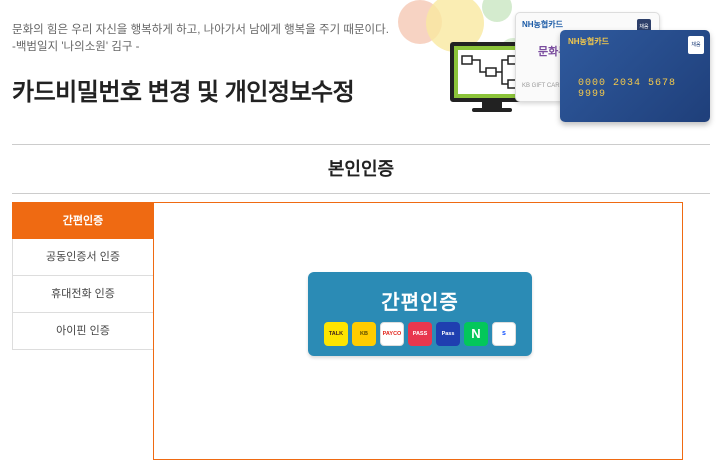  I want to click on simple-auth-button: 간편인증 TALK KB PAYCO PASS Pass N S, so click(420, 314).